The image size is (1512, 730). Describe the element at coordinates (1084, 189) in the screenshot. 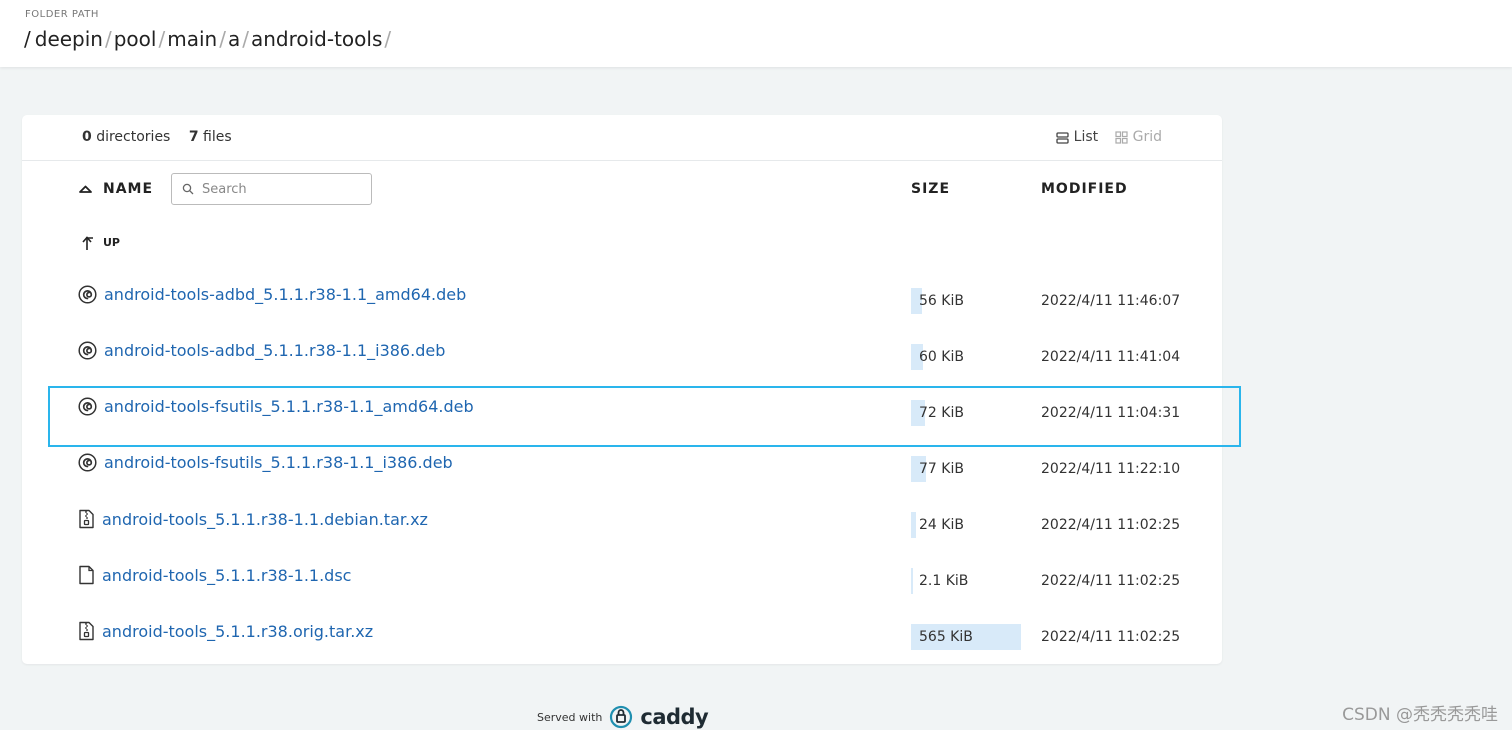

I see `modified-column-header: MODIFIED` at that location.